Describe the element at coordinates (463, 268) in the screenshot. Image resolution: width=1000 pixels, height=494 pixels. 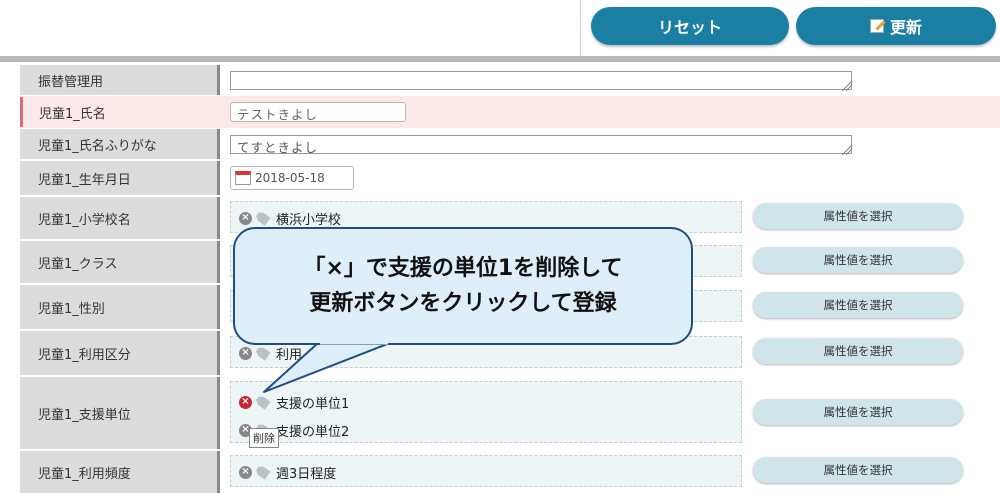
I see `callout-line-1: 「×」で支援の単位1を削除して` at that location.